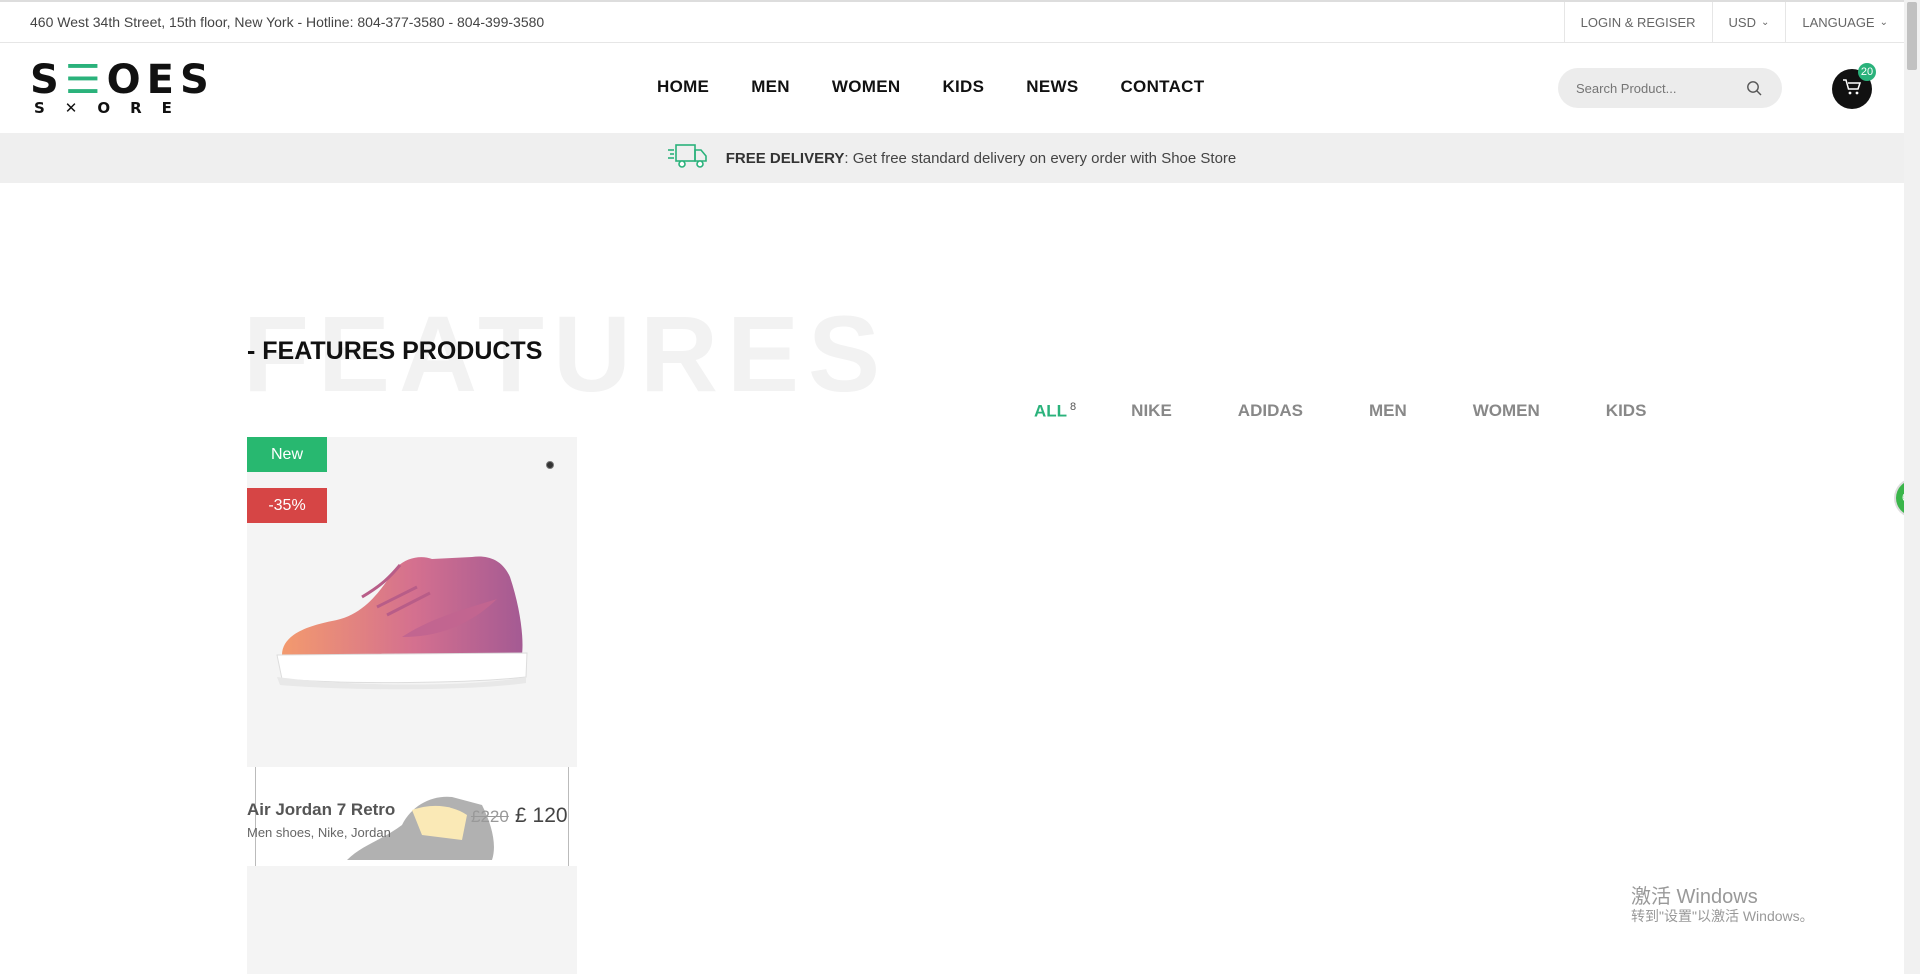 The width and height of the screenshot is (1920, 974). I want to click on delivery-truck-icon, so click(687, 158).